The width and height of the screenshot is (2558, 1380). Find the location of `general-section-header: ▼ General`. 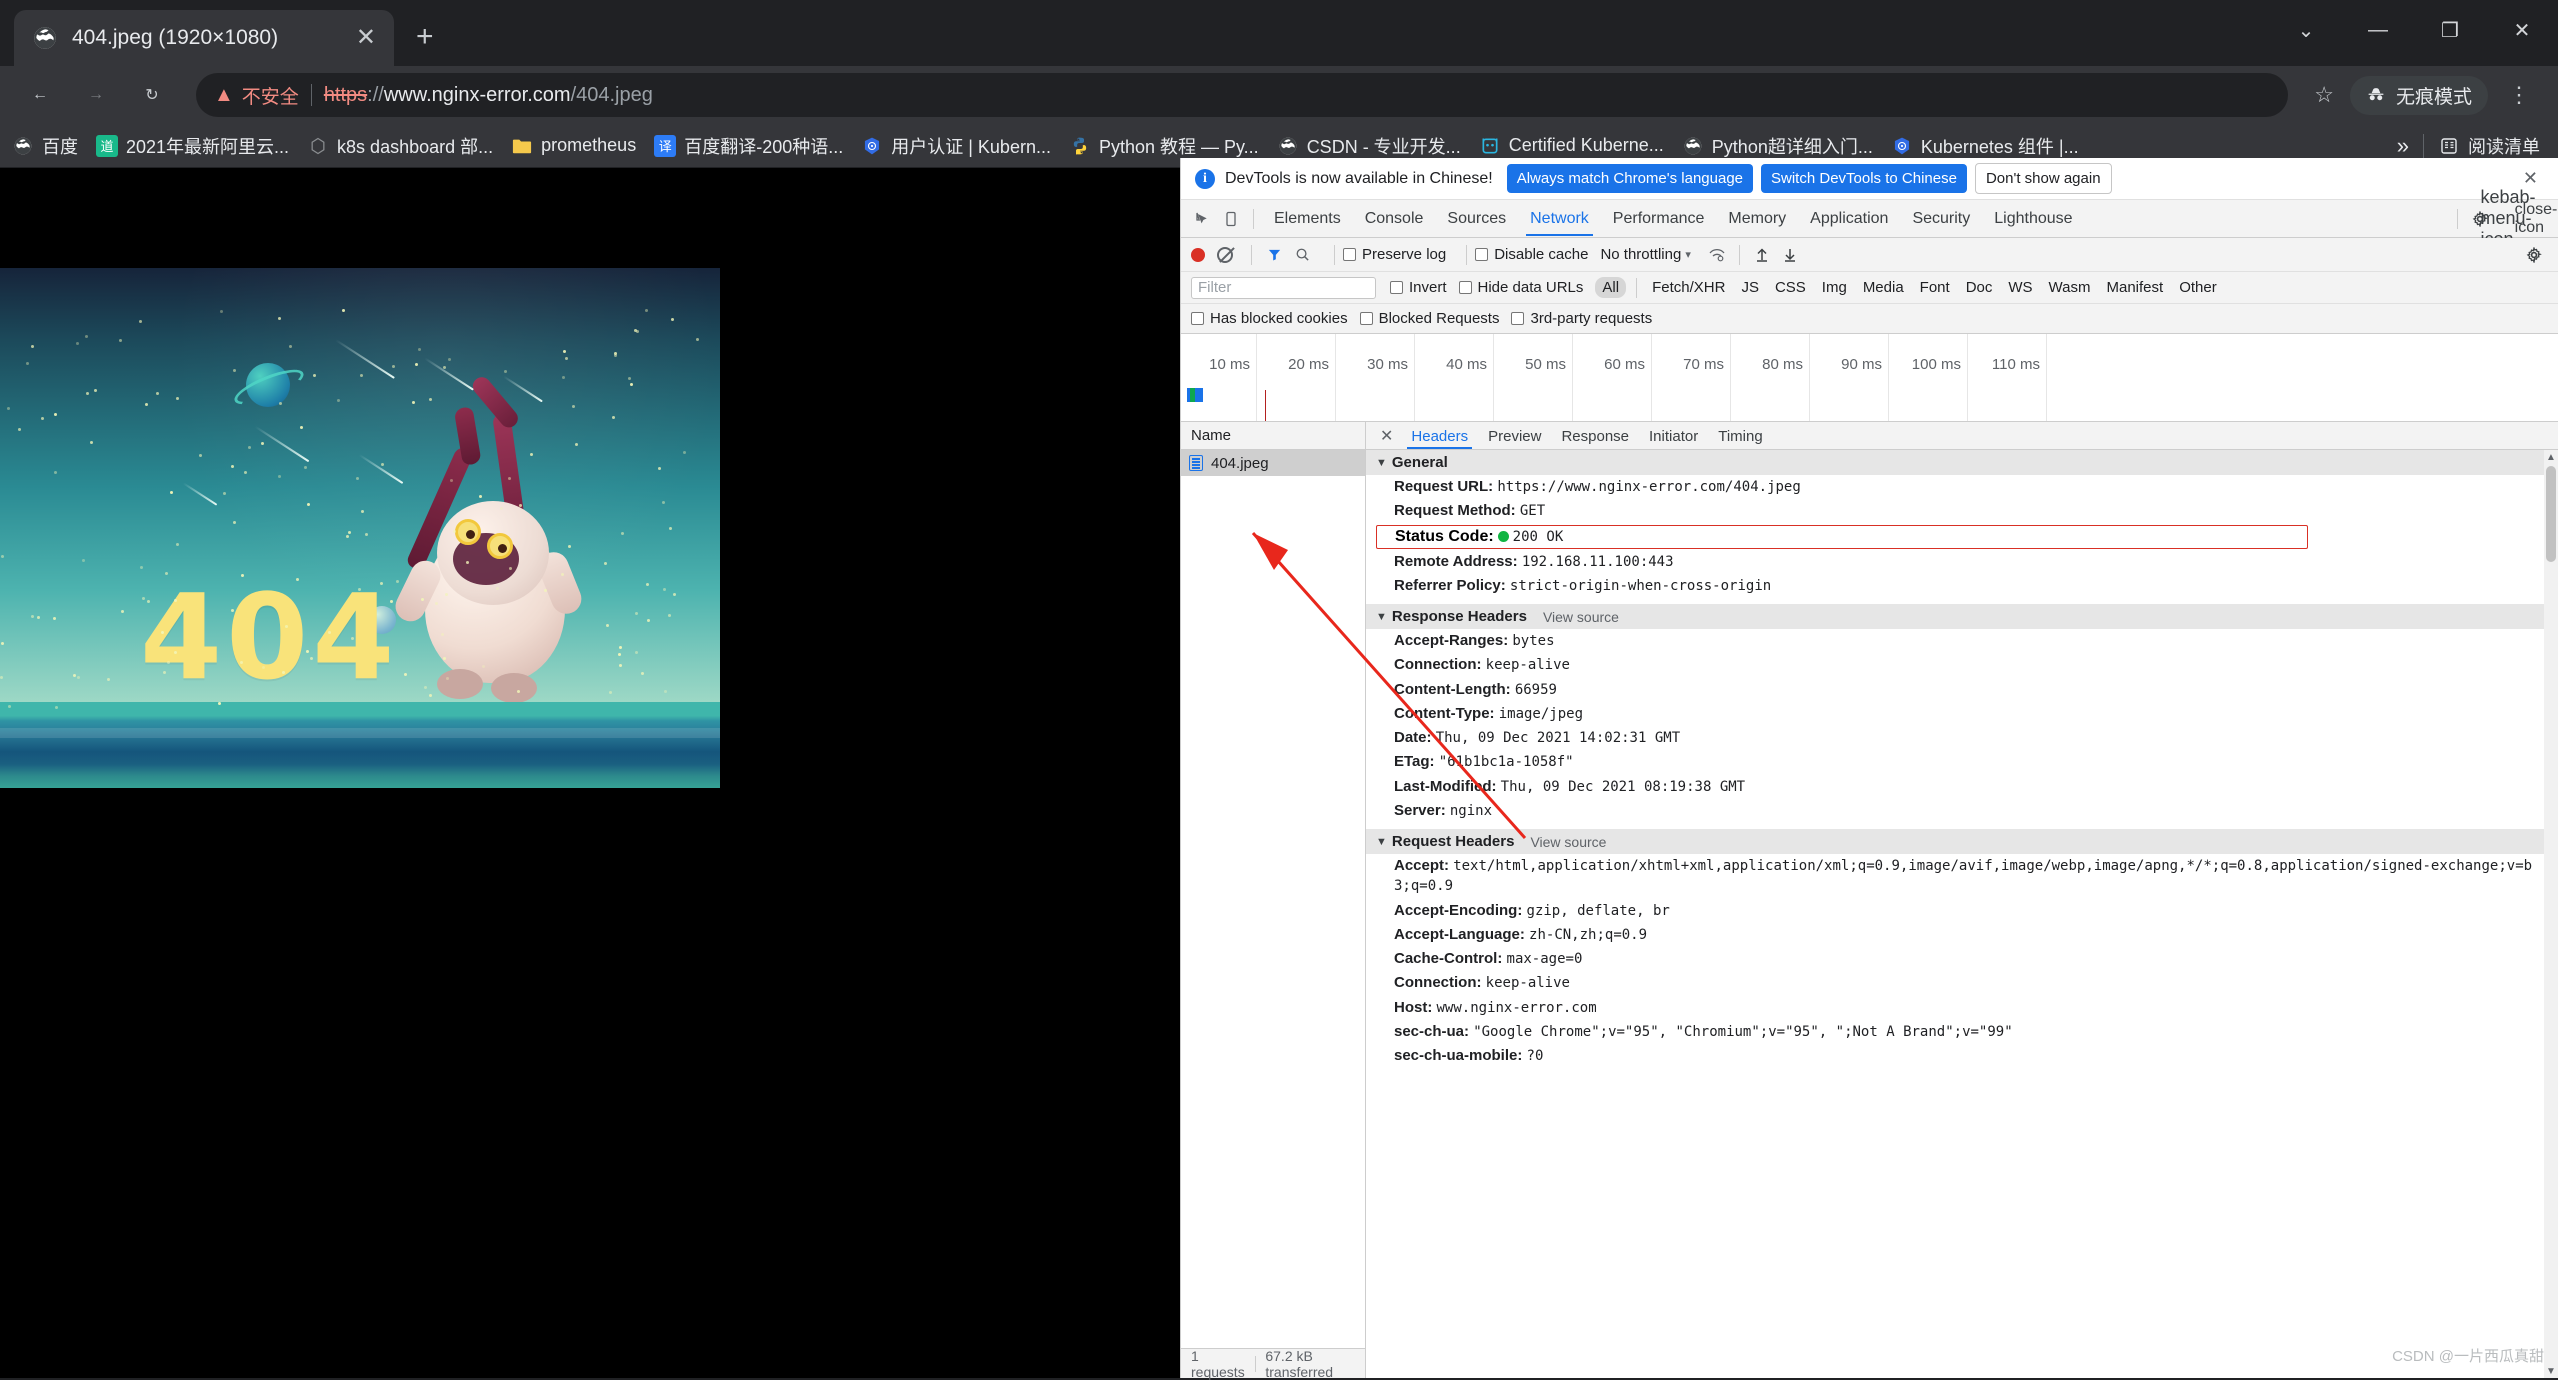

general-section-header: ▼ General is located at coordinates (1962, 462).